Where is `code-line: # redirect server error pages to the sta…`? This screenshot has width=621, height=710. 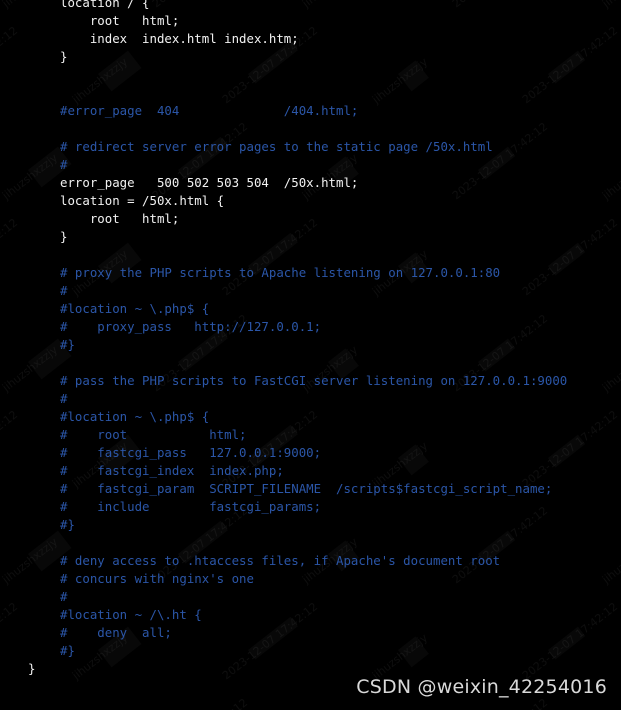
code-line: # redirect server error pages to the sta… is located at coordinates (276, 146).